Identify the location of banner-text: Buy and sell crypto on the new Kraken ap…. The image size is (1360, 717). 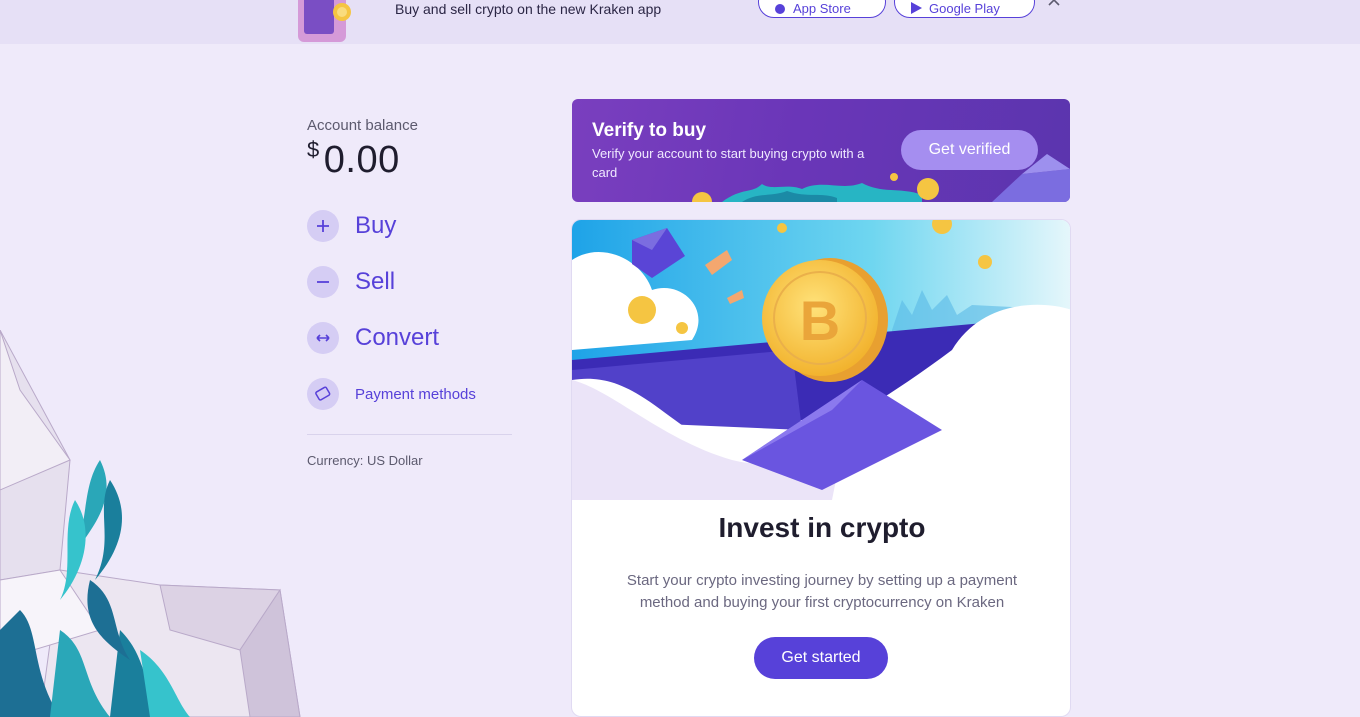
(528, 9).